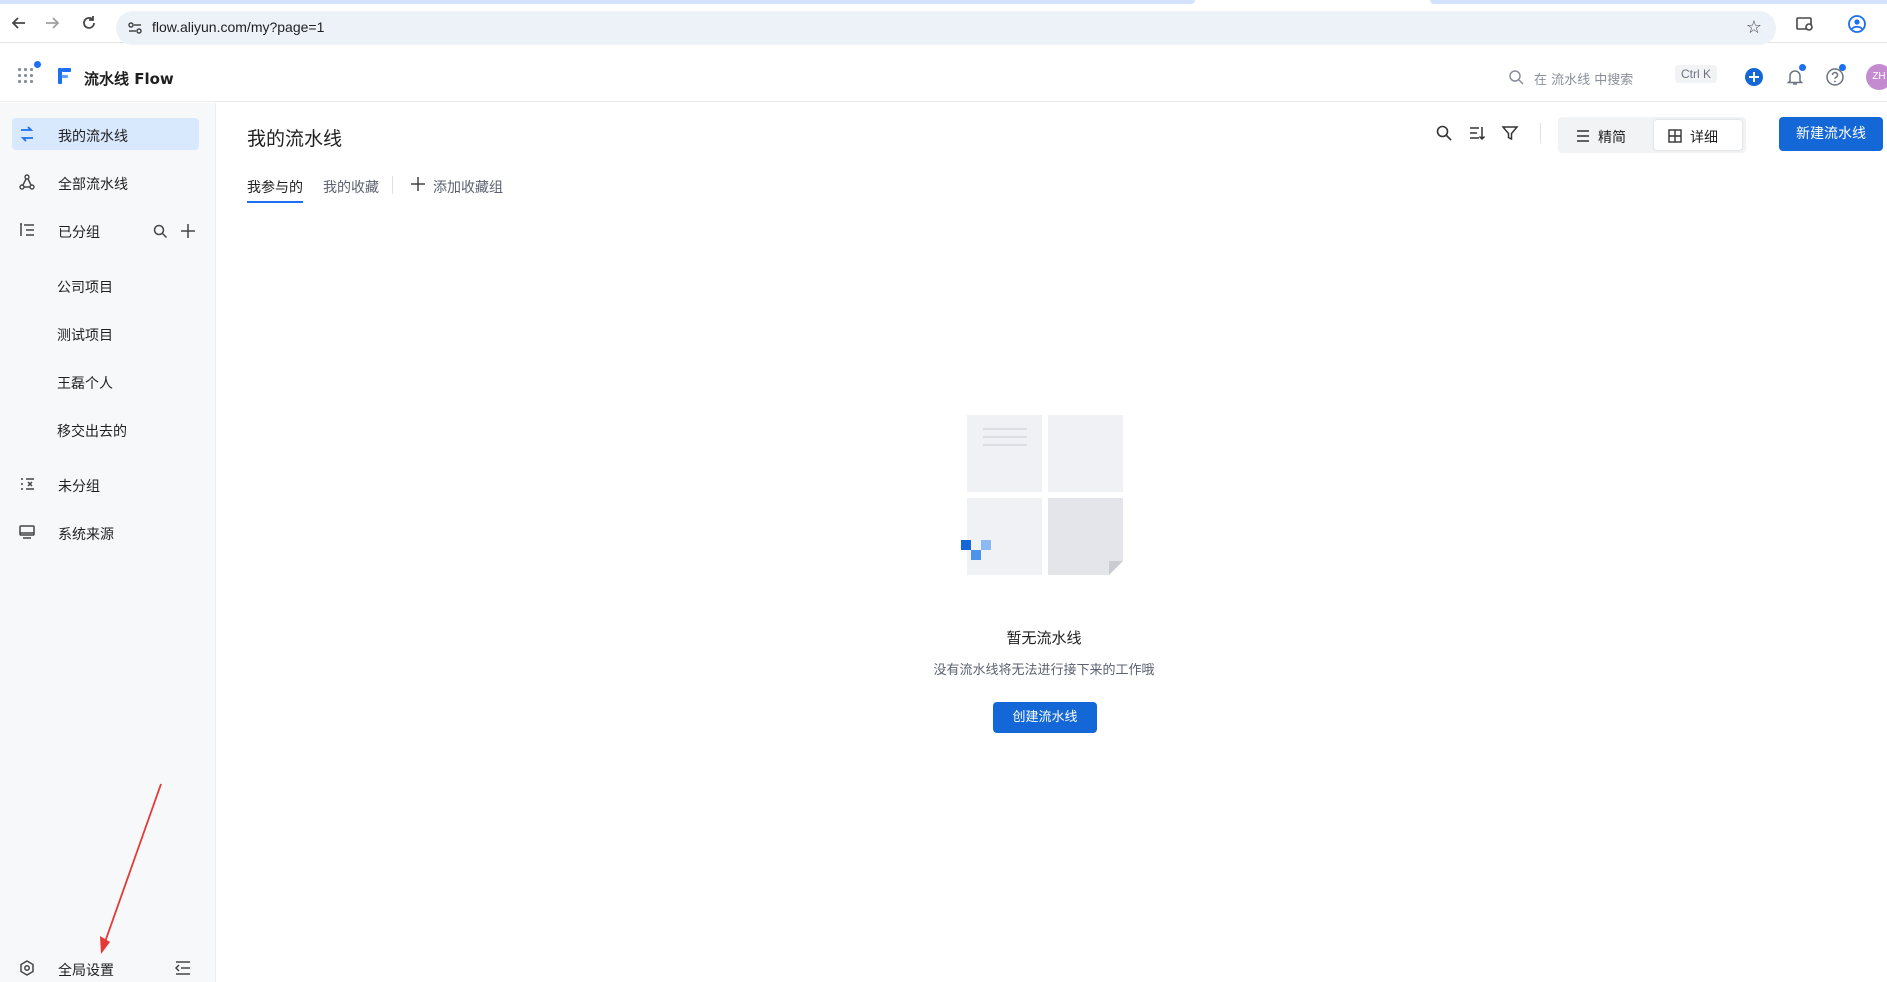 The width and height of the screenshot is (1887, 982). Describe the element at coordinates (1612, 138) in the screenshot. I see `view-option-label: 精简` at that location.